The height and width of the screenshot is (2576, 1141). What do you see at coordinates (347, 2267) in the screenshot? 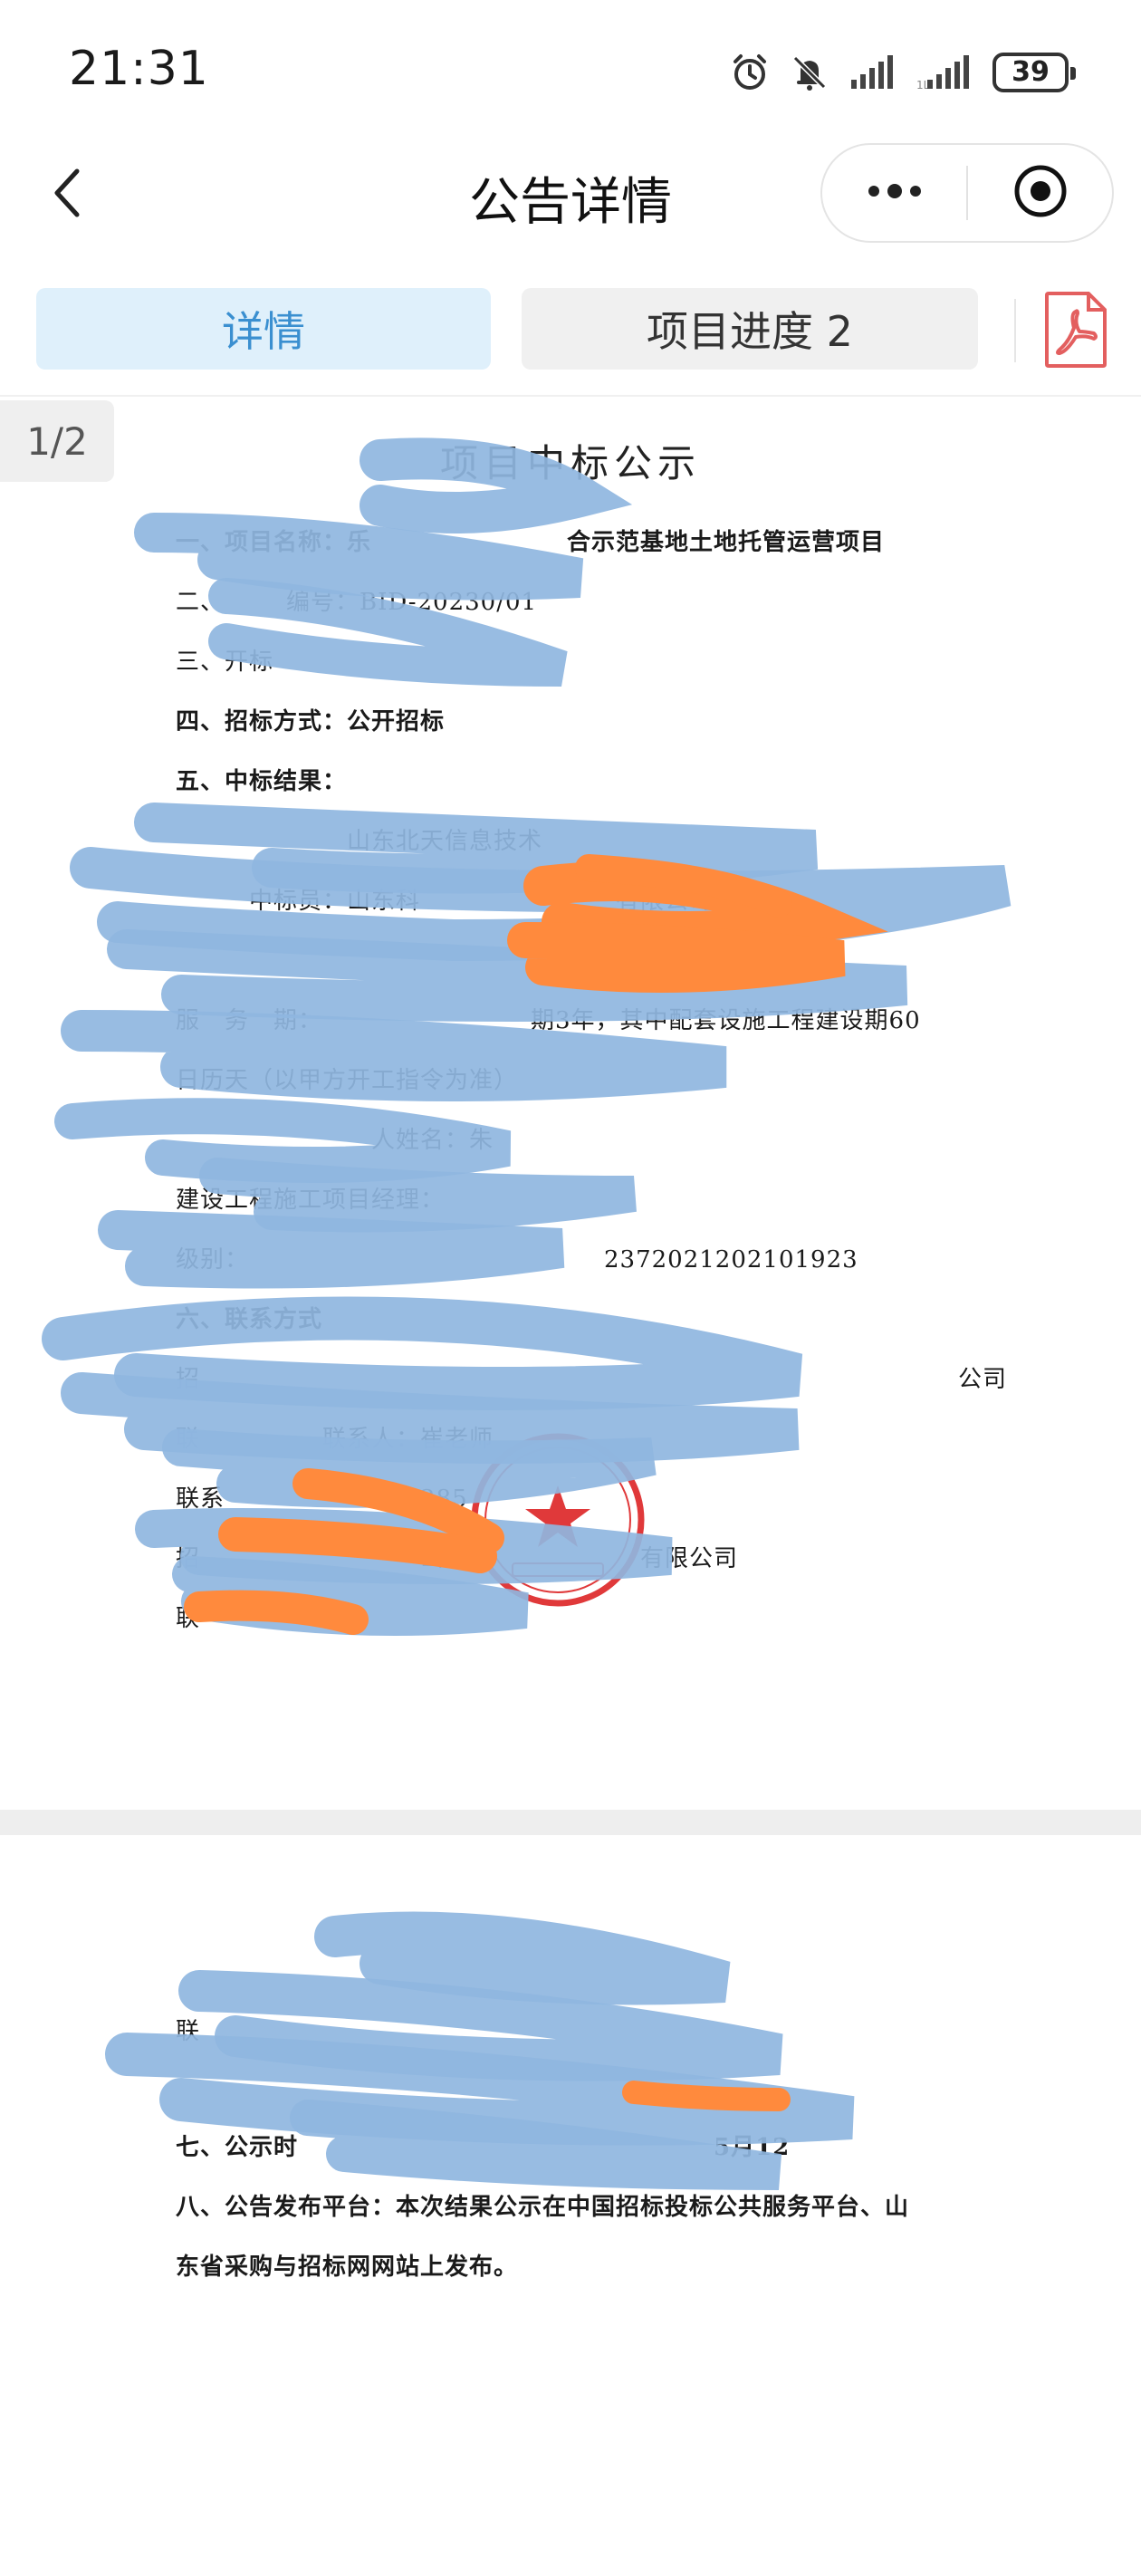
I see `document-line: 东省采购与招标网网站上发布。` at bounding box center [347, 2267].